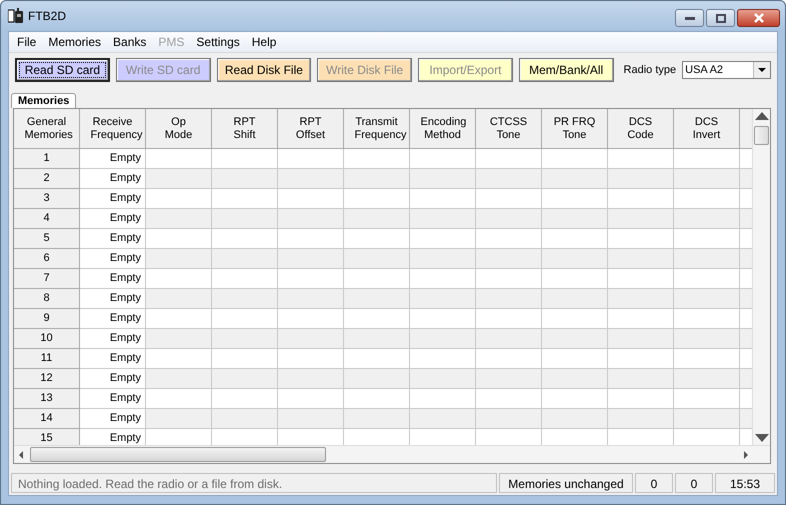  What do you see at coordinates (264, 42) in the screenshot?
I see `menu-item: Help` at bounding box center [264, 42].